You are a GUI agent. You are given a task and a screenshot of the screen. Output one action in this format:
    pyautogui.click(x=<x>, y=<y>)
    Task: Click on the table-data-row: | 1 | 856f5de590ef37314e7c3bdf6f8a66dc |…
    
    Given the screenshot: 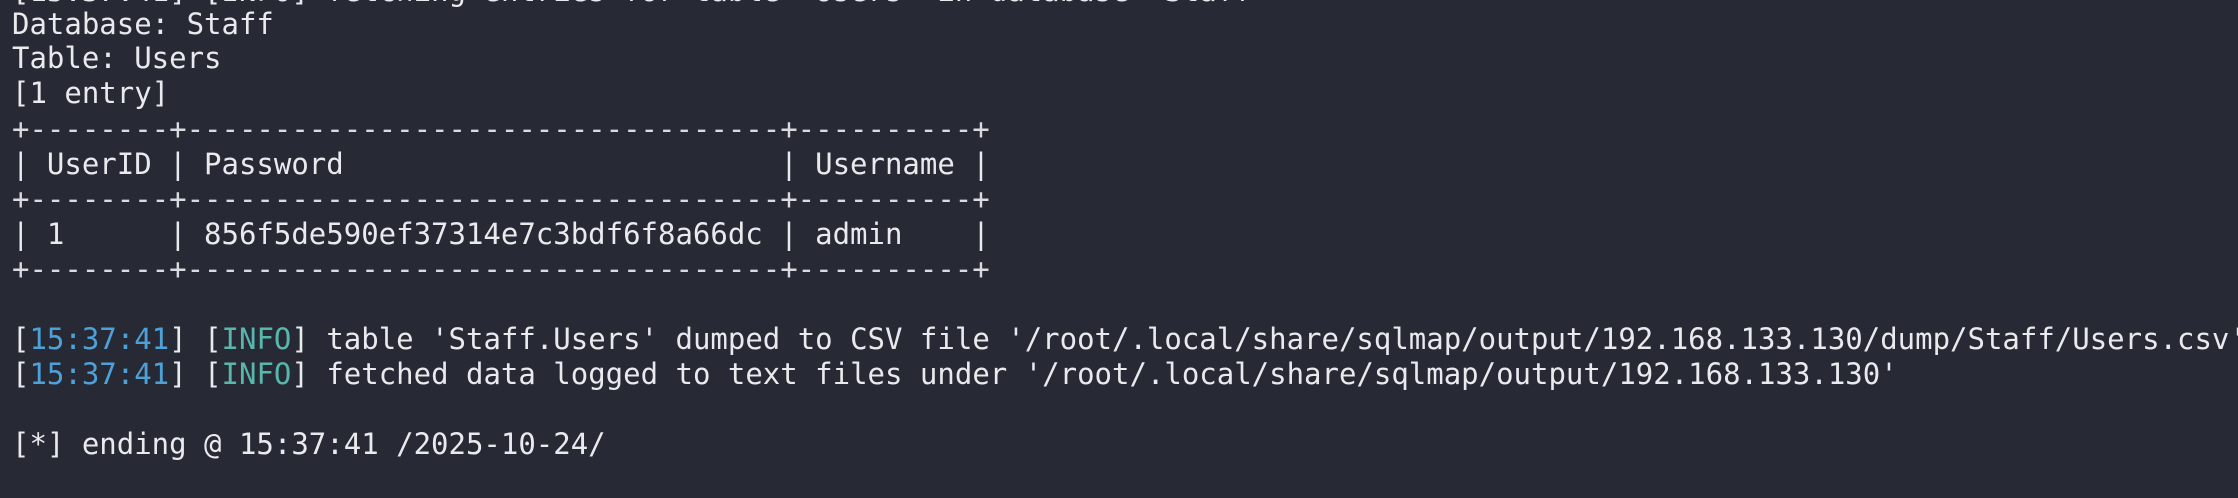 What is the action you would take?
    pyautogui.click(x=501, y=234)
    